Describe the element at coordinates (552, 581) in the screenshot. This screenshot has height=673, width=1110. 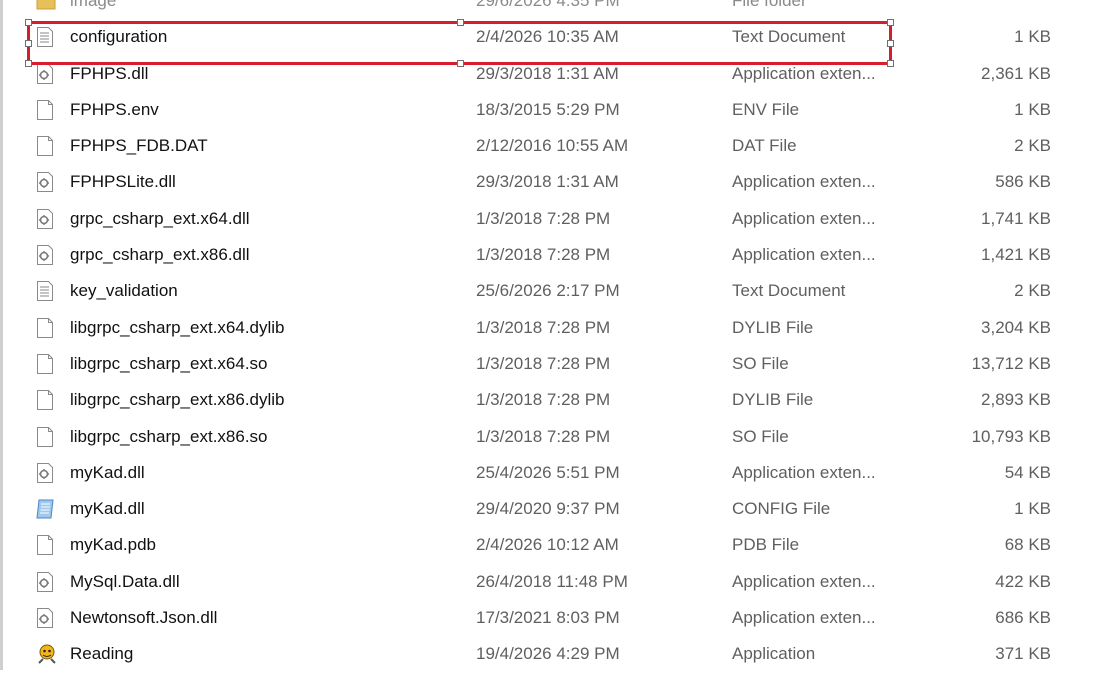
I see `file-date: 26/4/2018 11:48 PM` at that location.